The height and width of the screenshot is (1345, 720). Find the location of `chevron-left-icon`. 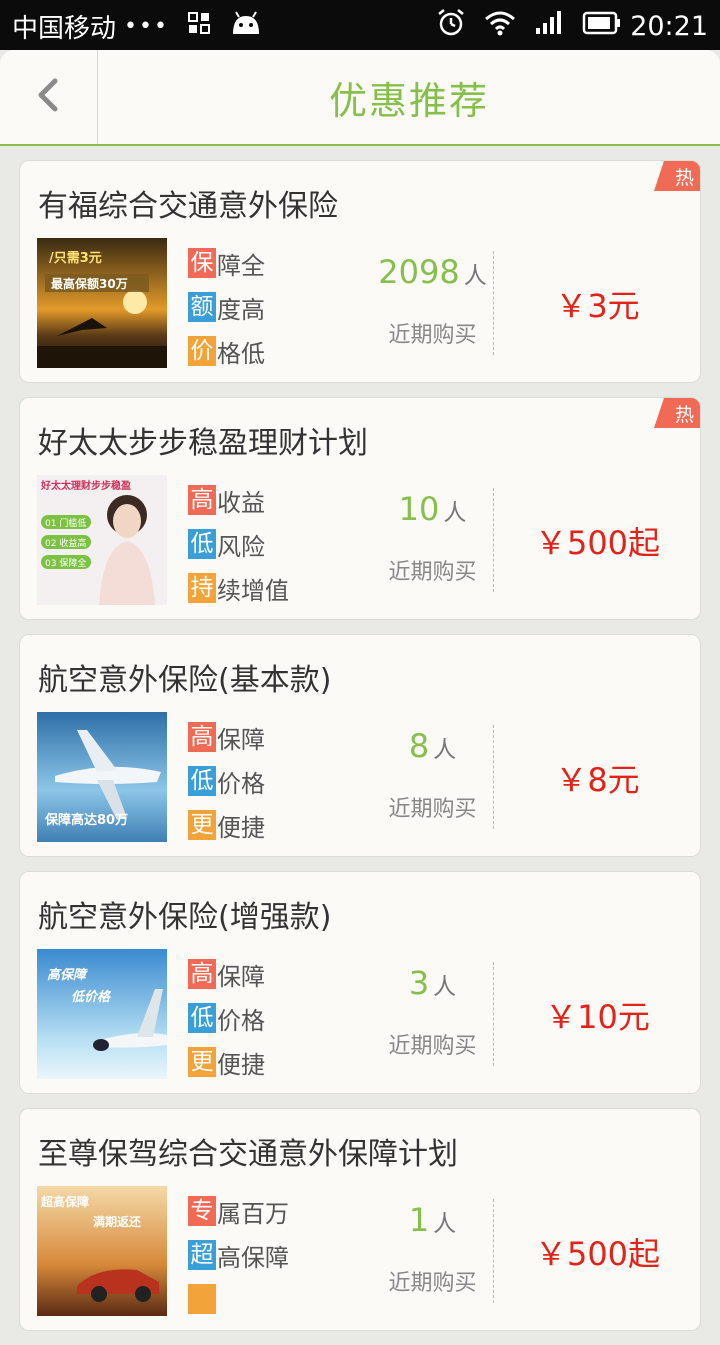

chevron-left-icon is located at coordinates (49, 97).